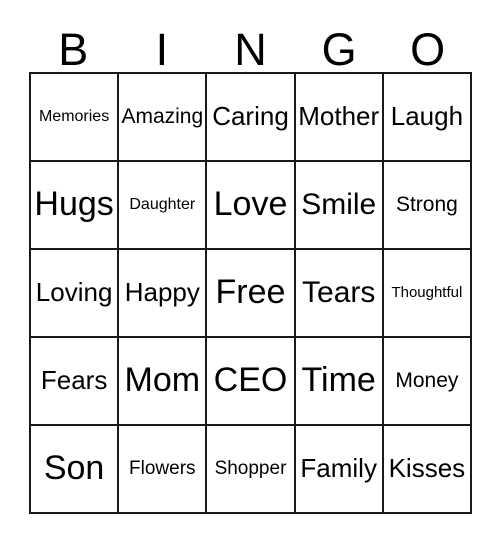  I want to click on bingo-cell: Happy, so click(163, 294).